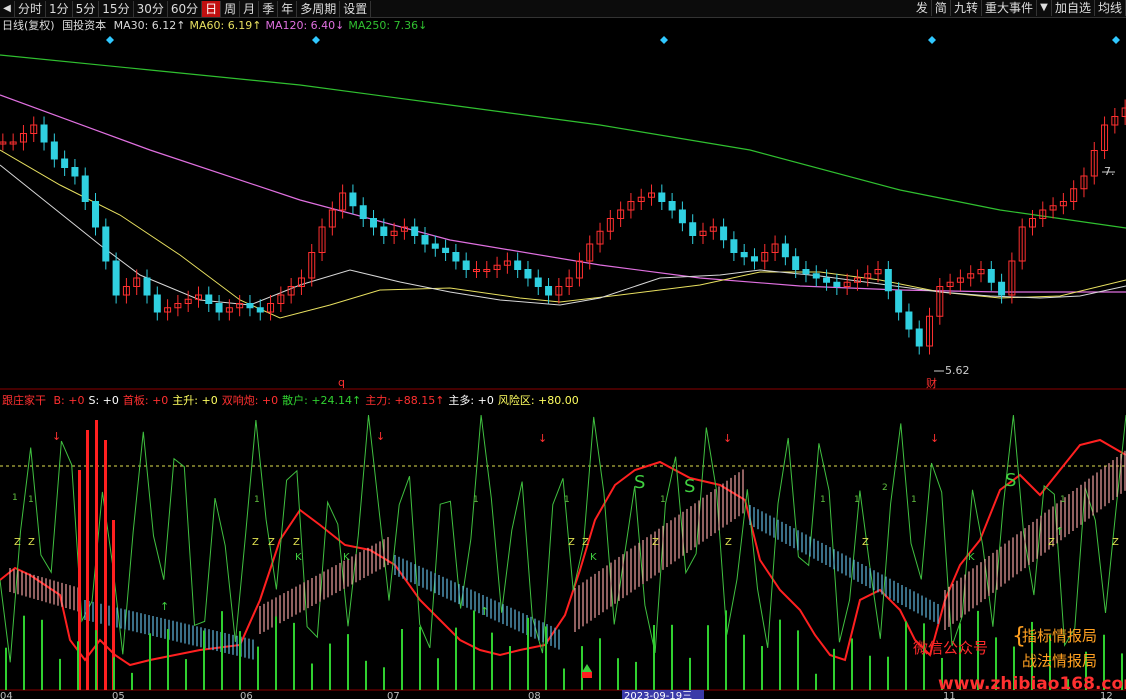  Describe the element at coordinates (951, 648) in the screenshot. I see `watermark-wechat: 微信公众号` at that location.